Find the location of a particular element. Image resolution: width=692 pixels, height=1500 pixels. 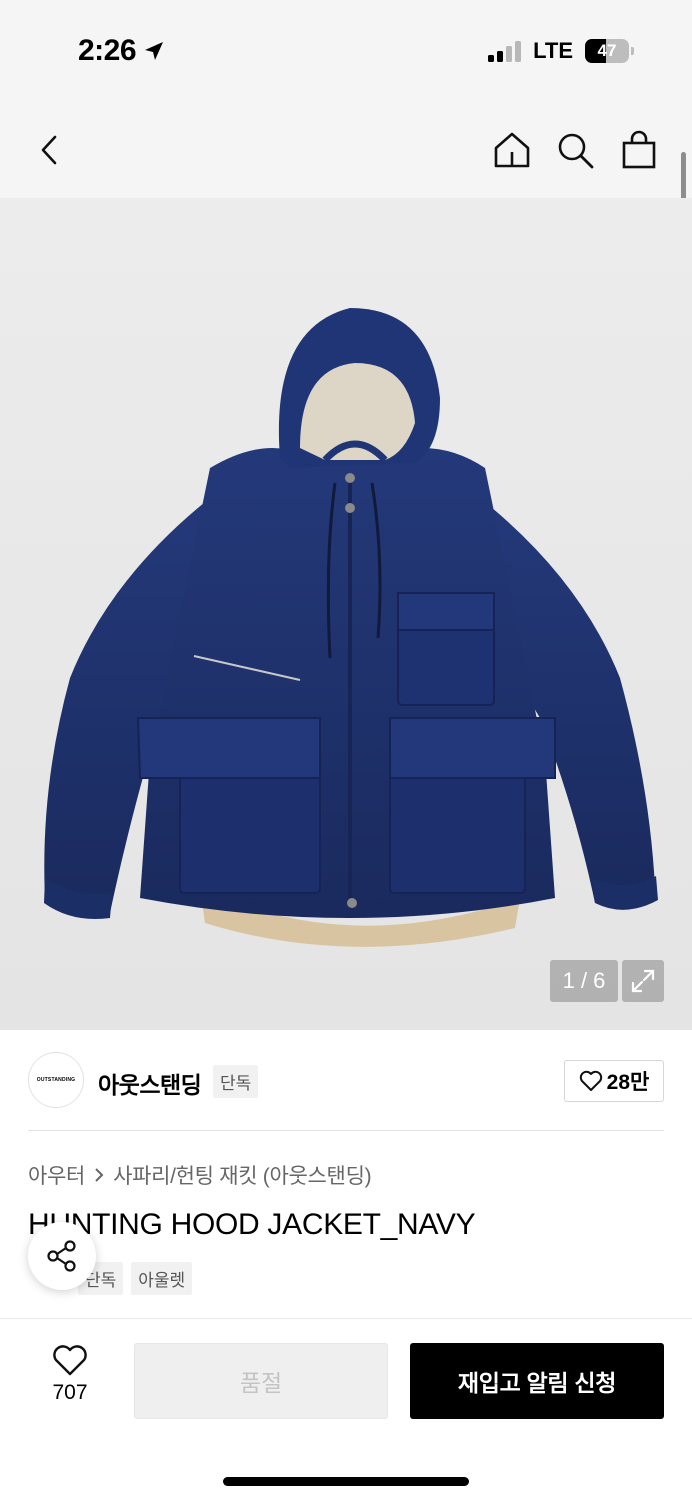

expand-icon is located at coordinates (643, 981).